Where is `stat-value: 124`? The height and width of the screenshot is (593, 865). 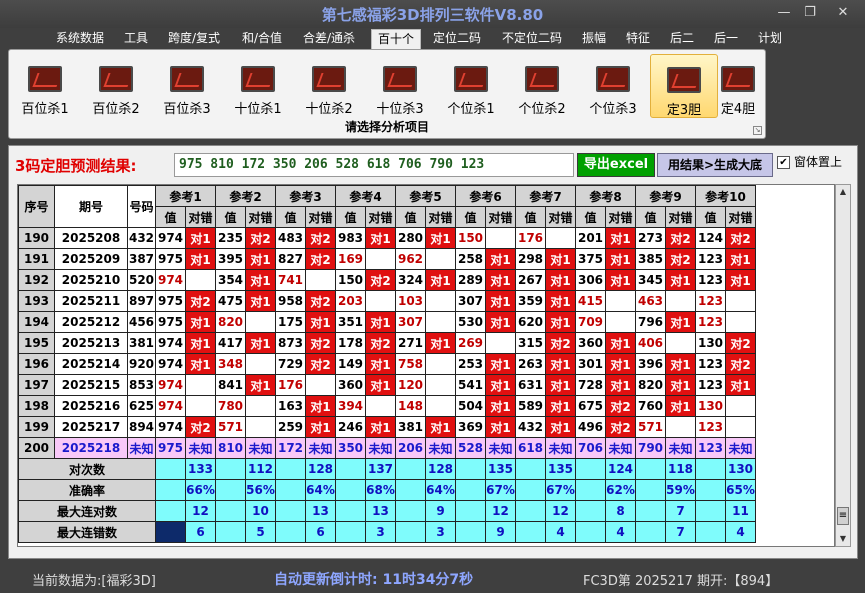
stat-value: 124 is located at coordinates (620, 469).